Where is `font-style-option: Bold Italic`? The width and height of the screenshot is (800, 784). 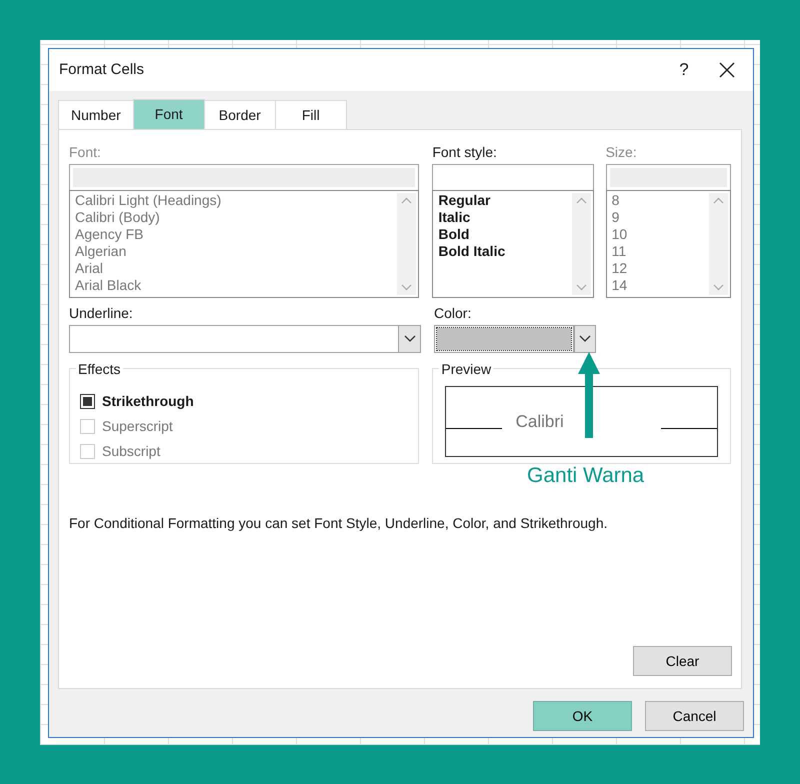 font-style-option: Bold Italic is located at coordinates (501, 251).